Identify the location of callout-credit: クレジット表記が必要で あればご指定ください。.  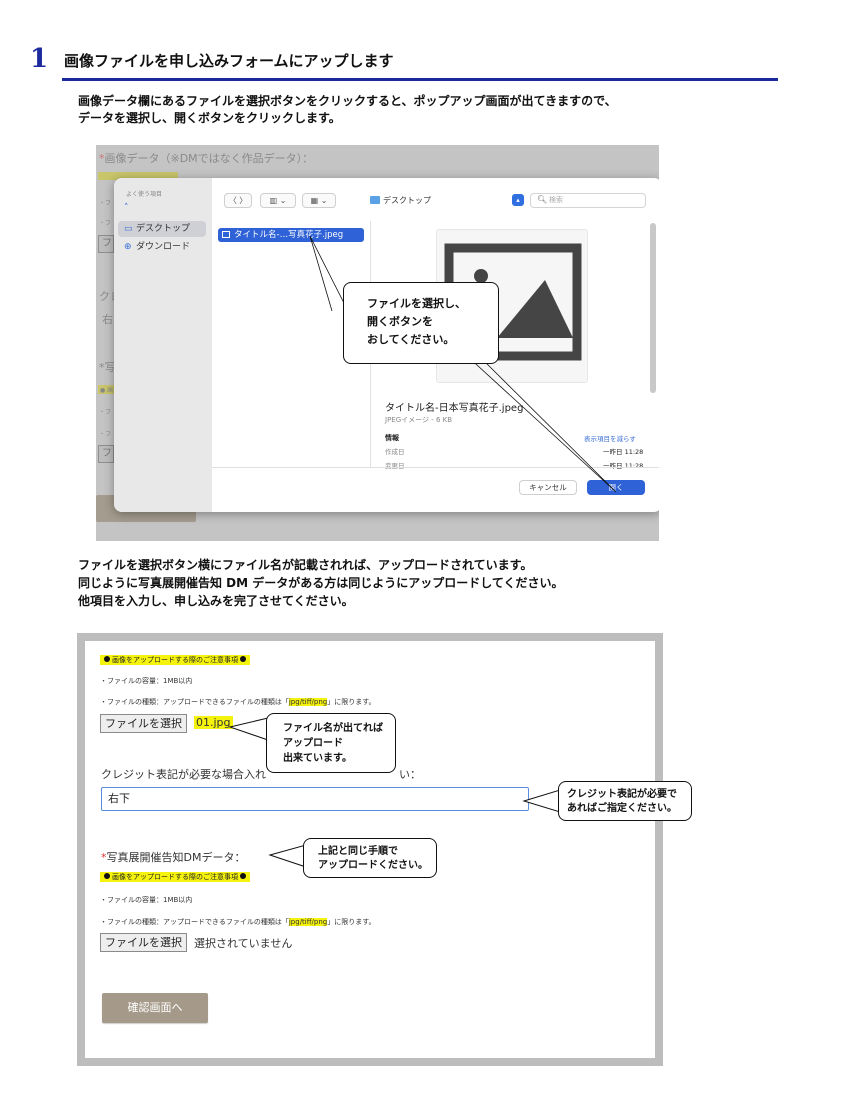
(625, 801).